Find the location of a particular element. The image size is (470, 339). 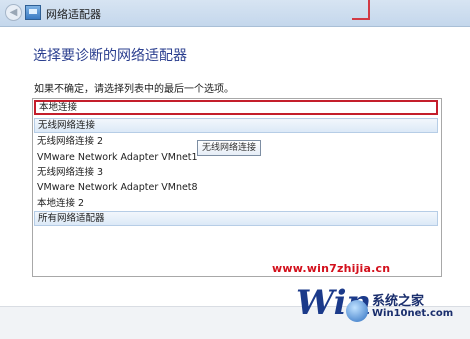

back-arrow-icon: ◀ is located at coordinates (13, 12).